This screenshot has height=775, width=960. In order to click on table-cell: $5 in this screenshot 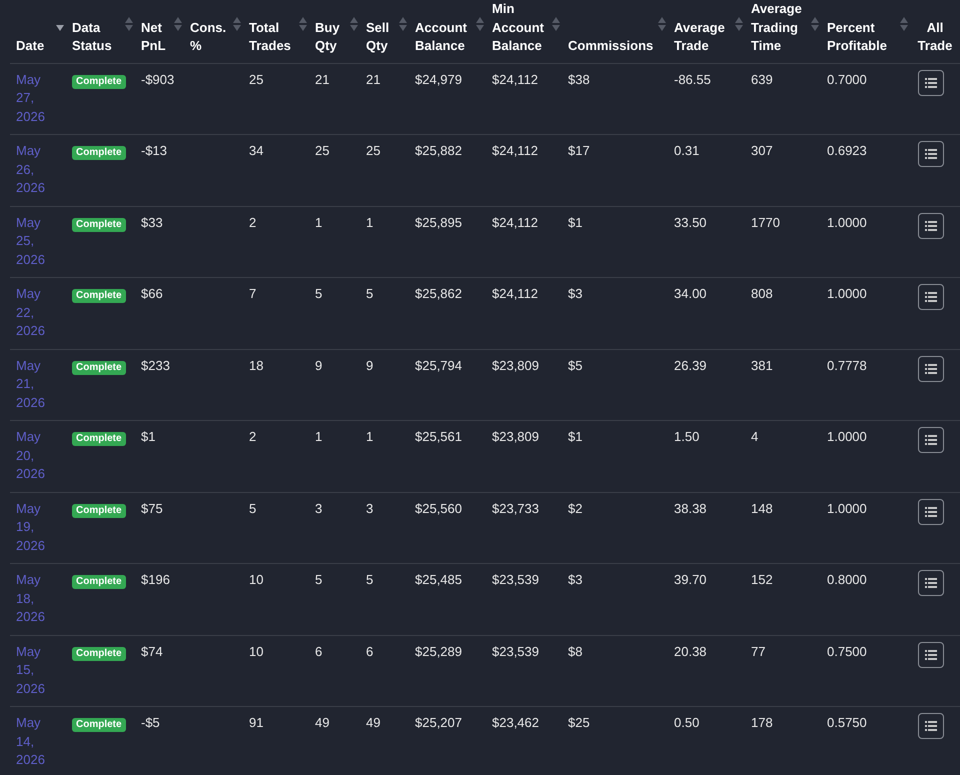, I will do `click(575, 365)`.